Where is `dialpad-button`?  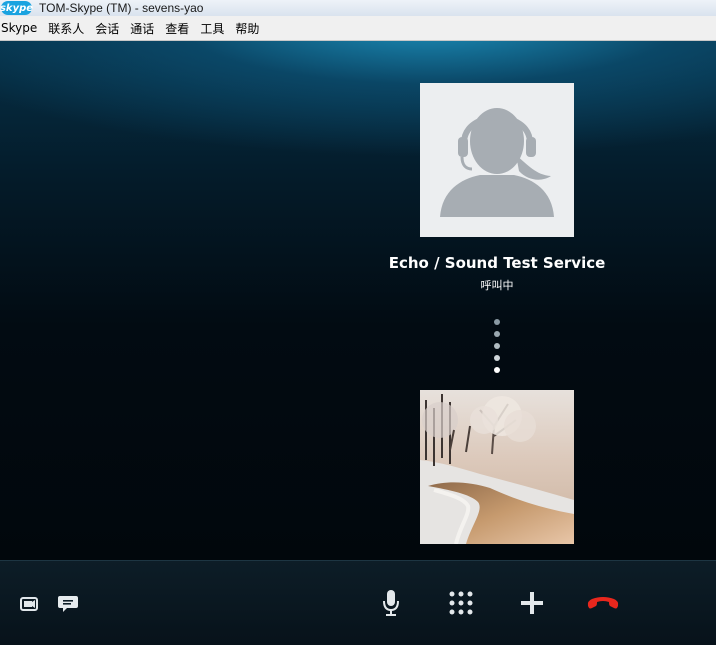
dialpad-button is located at coordinates (461, 603).